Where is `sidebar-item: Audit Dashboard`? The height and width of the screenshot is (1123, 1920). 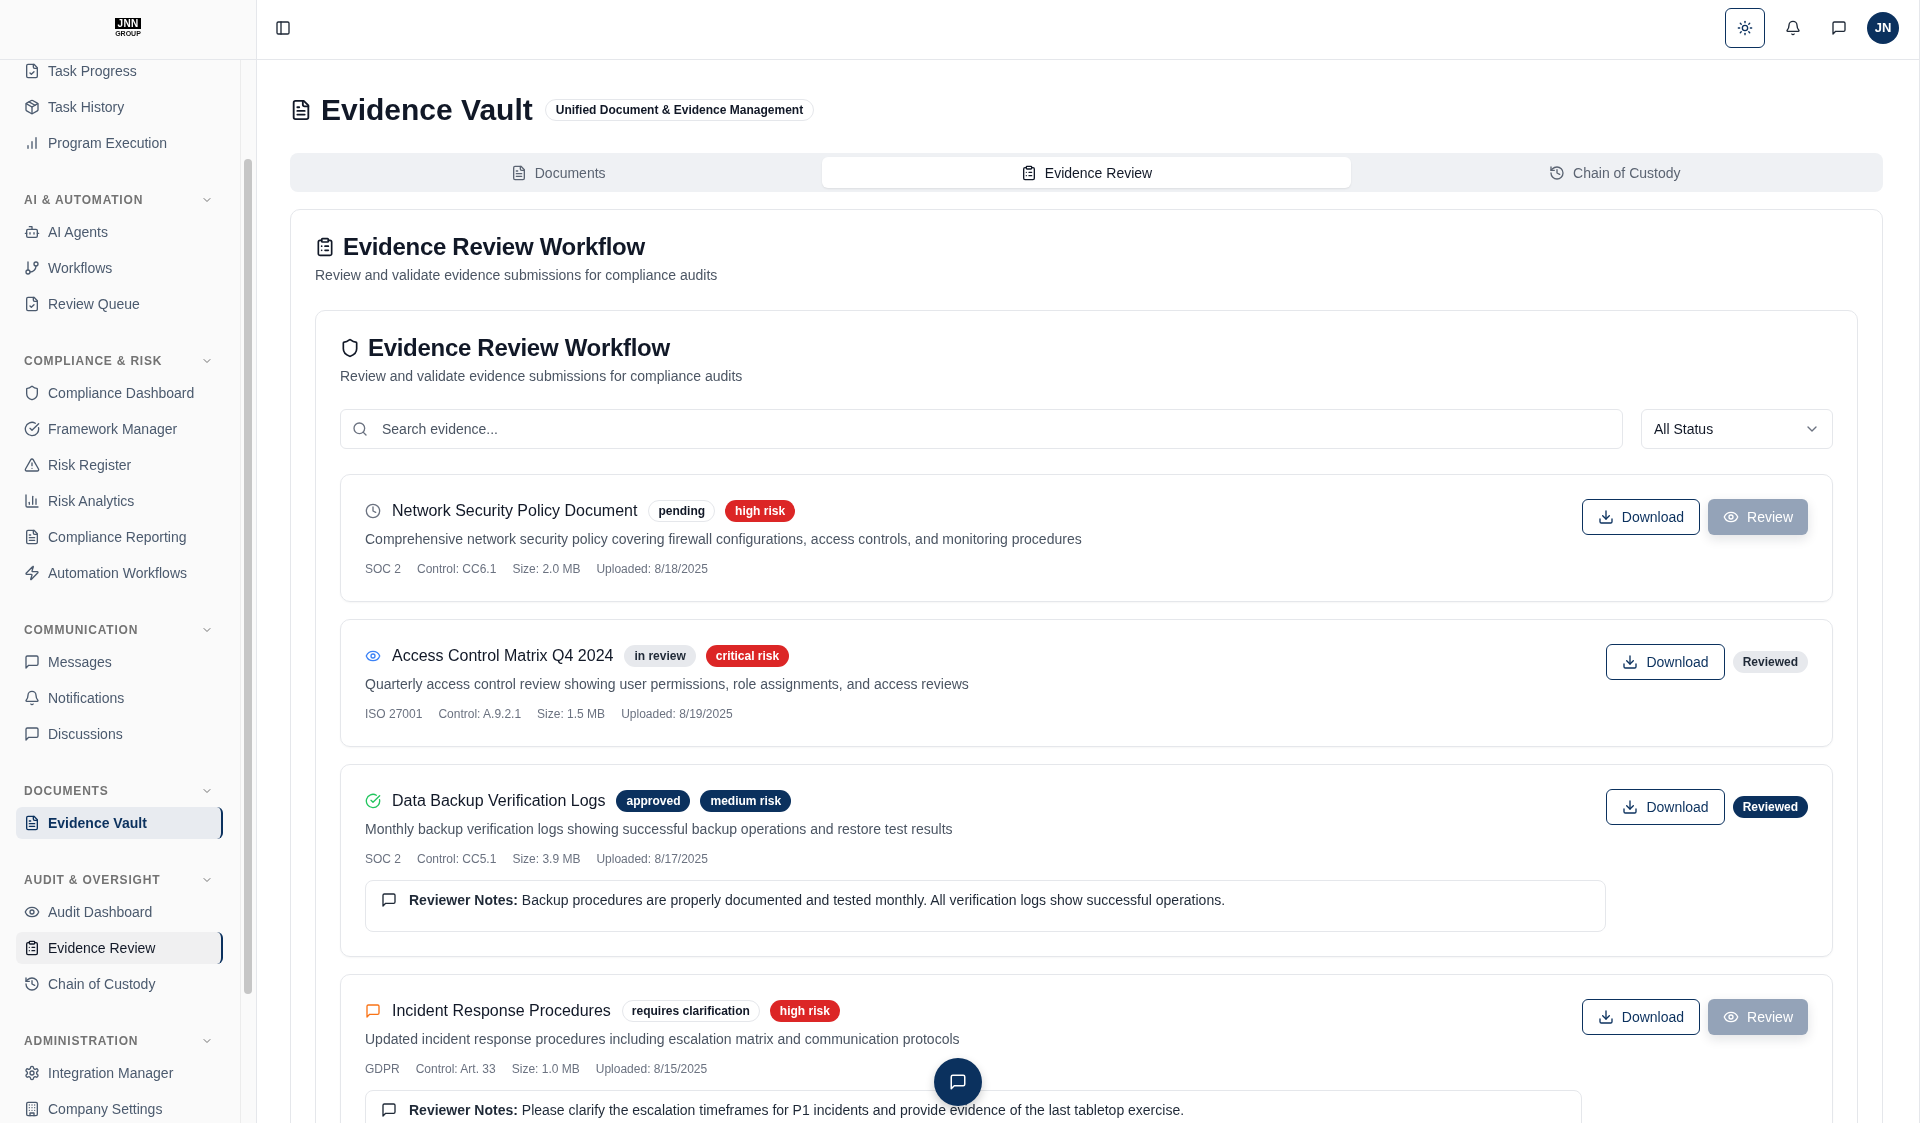 sidebar-item: Audit Dashboard is located at coordinates (119, 912).